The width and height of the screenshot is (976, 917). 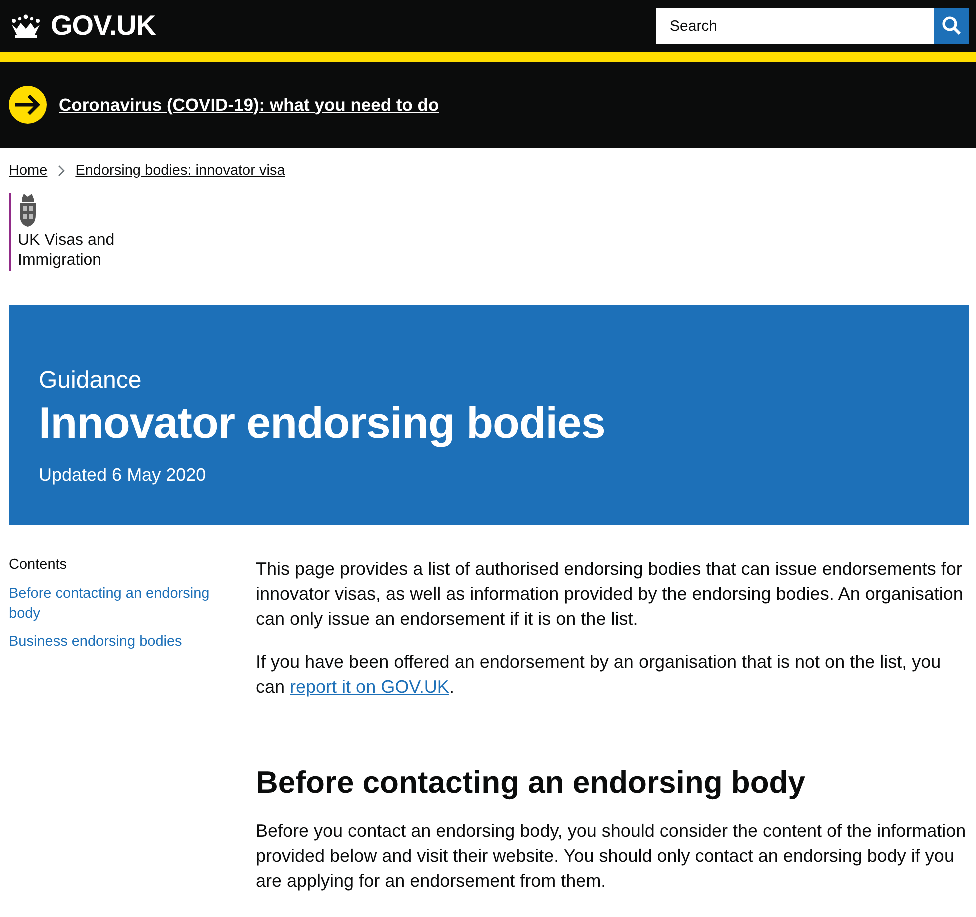 I want to click on paragraph: If you have been offered an endorsement by an organisation that is not on the list, you can report it on GOV.UK., so click(x=599, y=675).